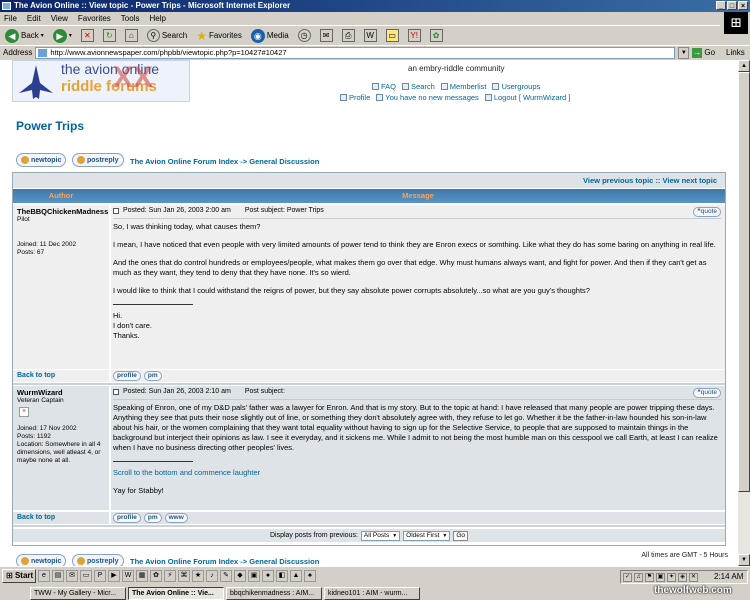  What do you see at coordinates (721, 5) in the screenshot?
I see `minimize-button: _` at bounding box center [721, 5].